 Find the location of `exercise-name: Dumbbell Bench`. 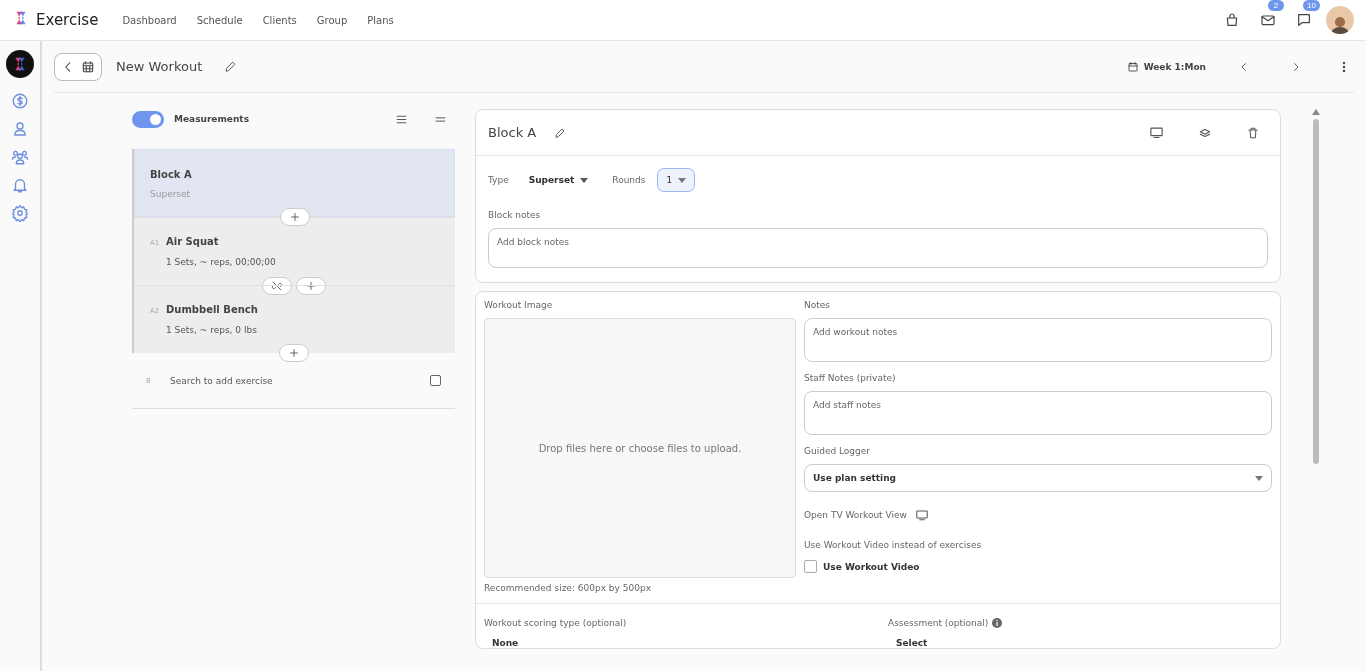

exercise-name: Dumbbell Bench is located at coordinates (212, 309).